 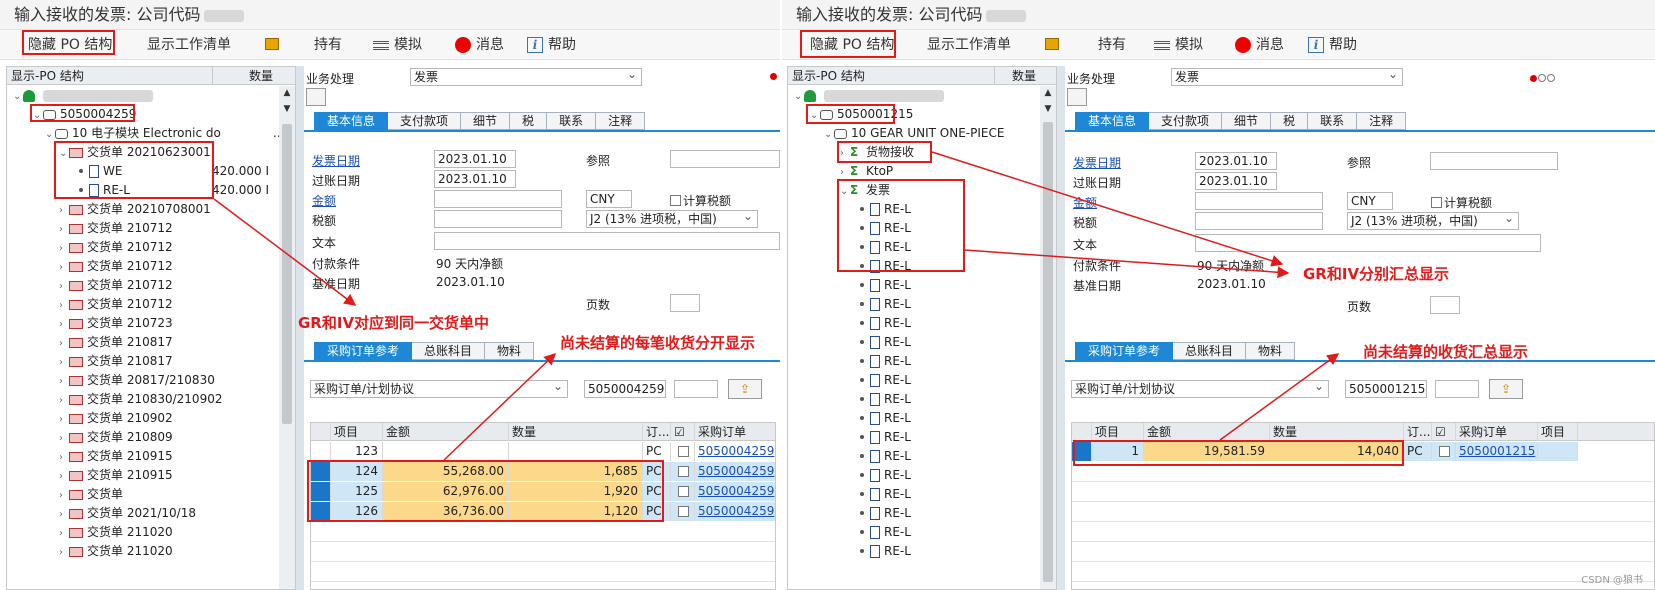 I want to click on ref-po-input: 5050001215, so click(x=1386, y=389).